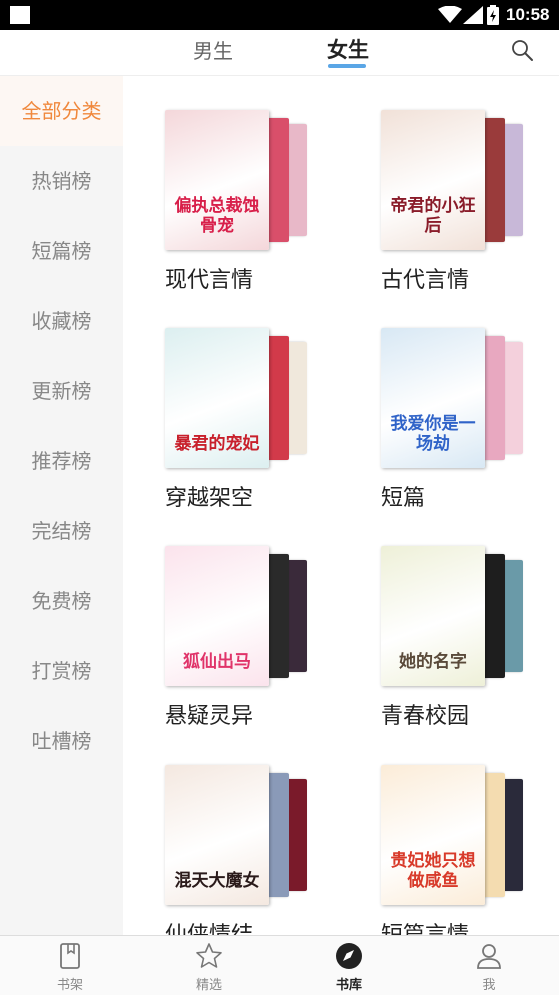 Image resolution: width=559 pixels, height=995 pixels. I want to click on nav-profile: 我, so click(489, 965).